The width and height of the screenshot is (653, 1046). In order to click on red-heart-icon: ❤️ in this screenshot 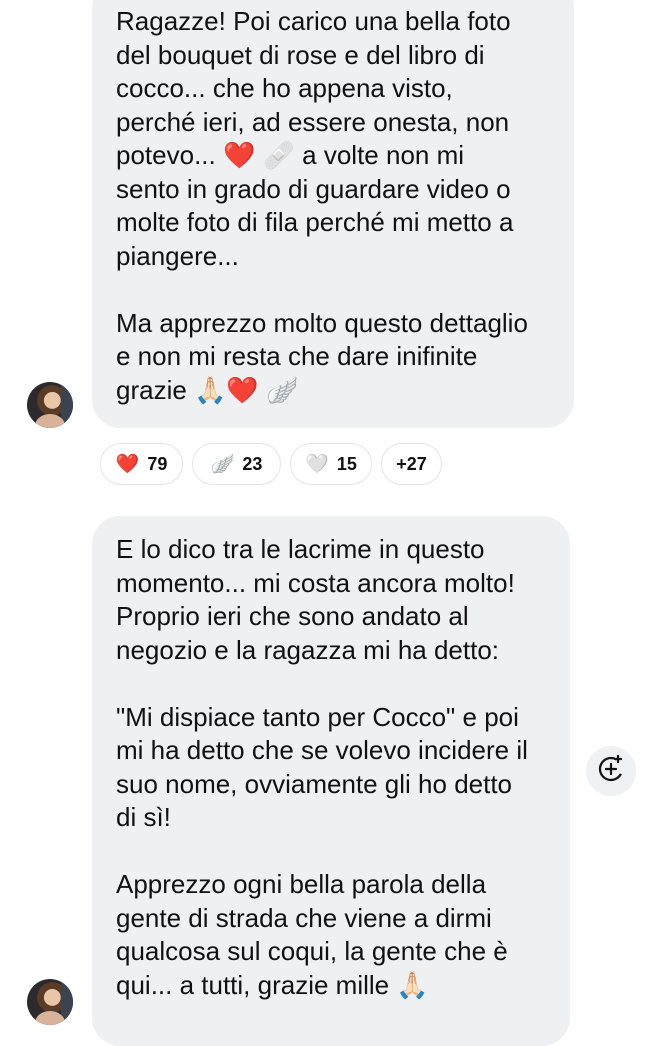, I will do `click(127, 464)`.